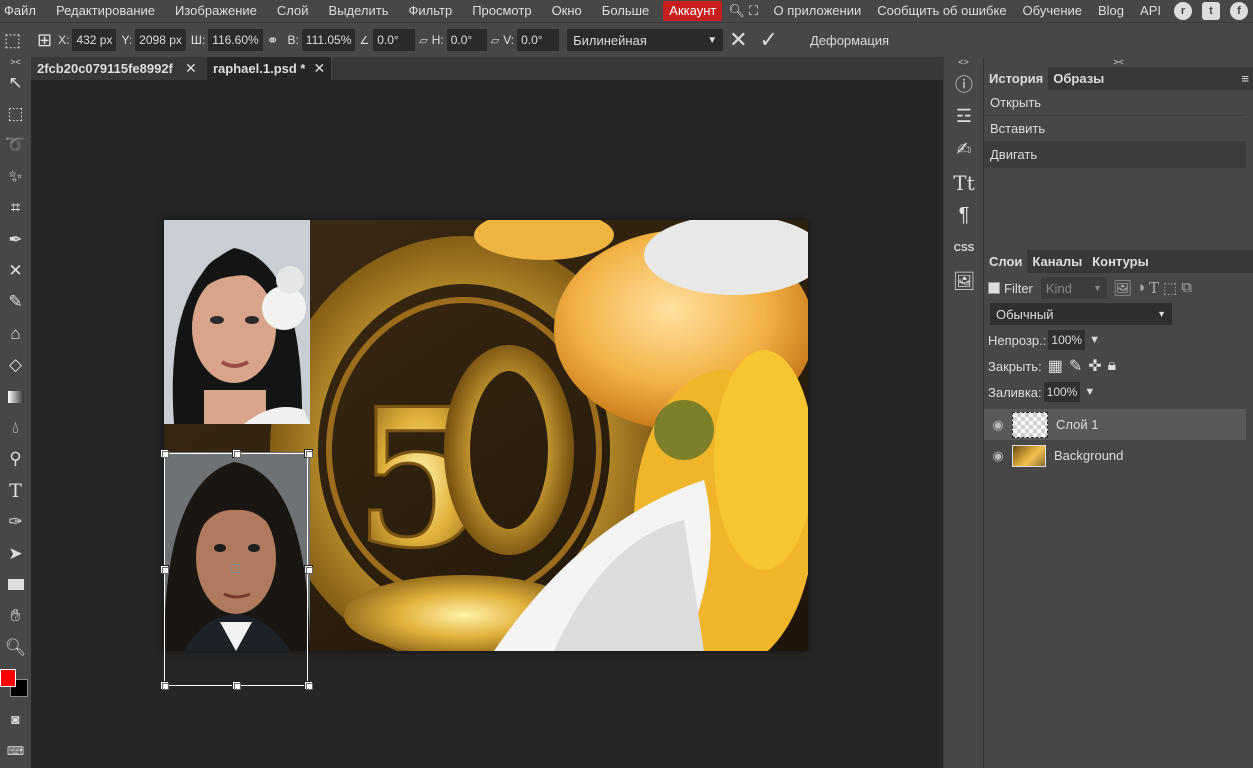 This screenshot has width=1253, height=768. What do you see at coordinates (105, 11) in the screenshot?
I see `menu-edit: Редактирование` at bounding box center [105, 11].